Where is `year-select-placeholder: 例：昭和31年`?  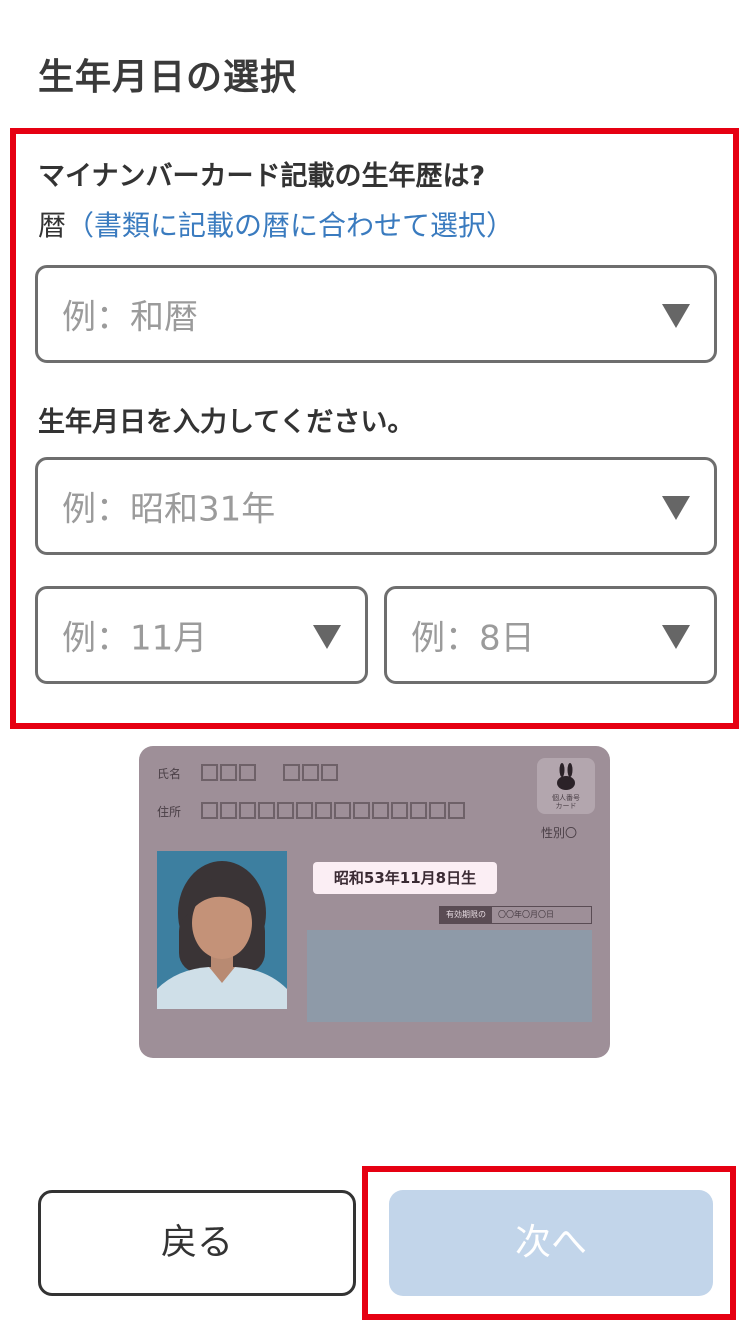
year-select-placeholder: 例：昭和31年 is located at coordinates (169, 509).